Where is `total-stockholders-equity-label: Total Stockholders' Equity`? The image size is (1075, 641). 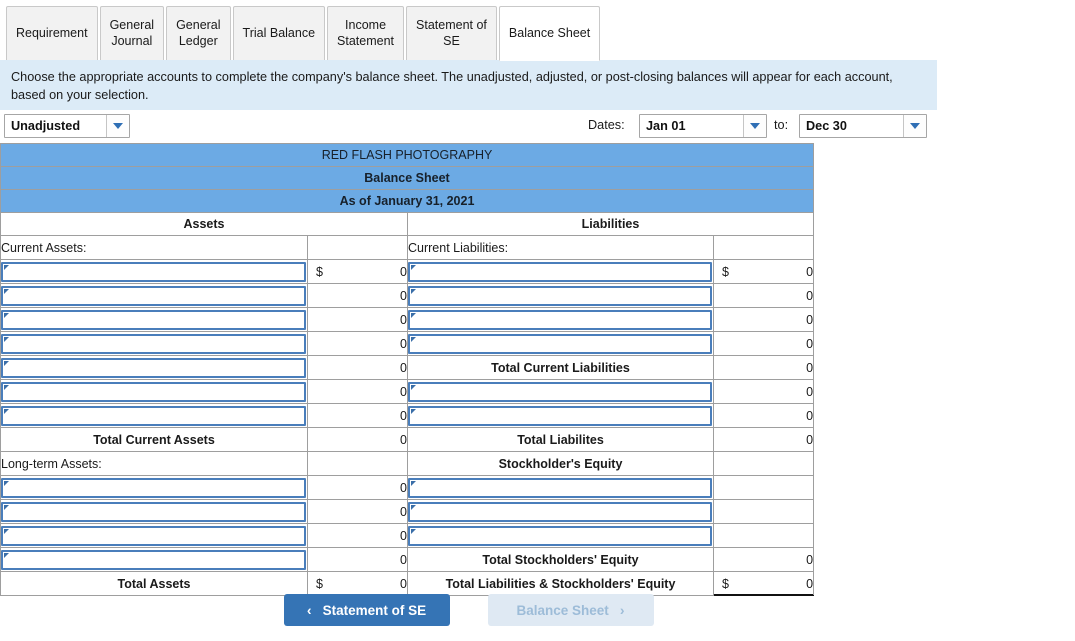 total-stockholders-equity-label: Total Stockholders' Equity is located at coordinates (560, 559).